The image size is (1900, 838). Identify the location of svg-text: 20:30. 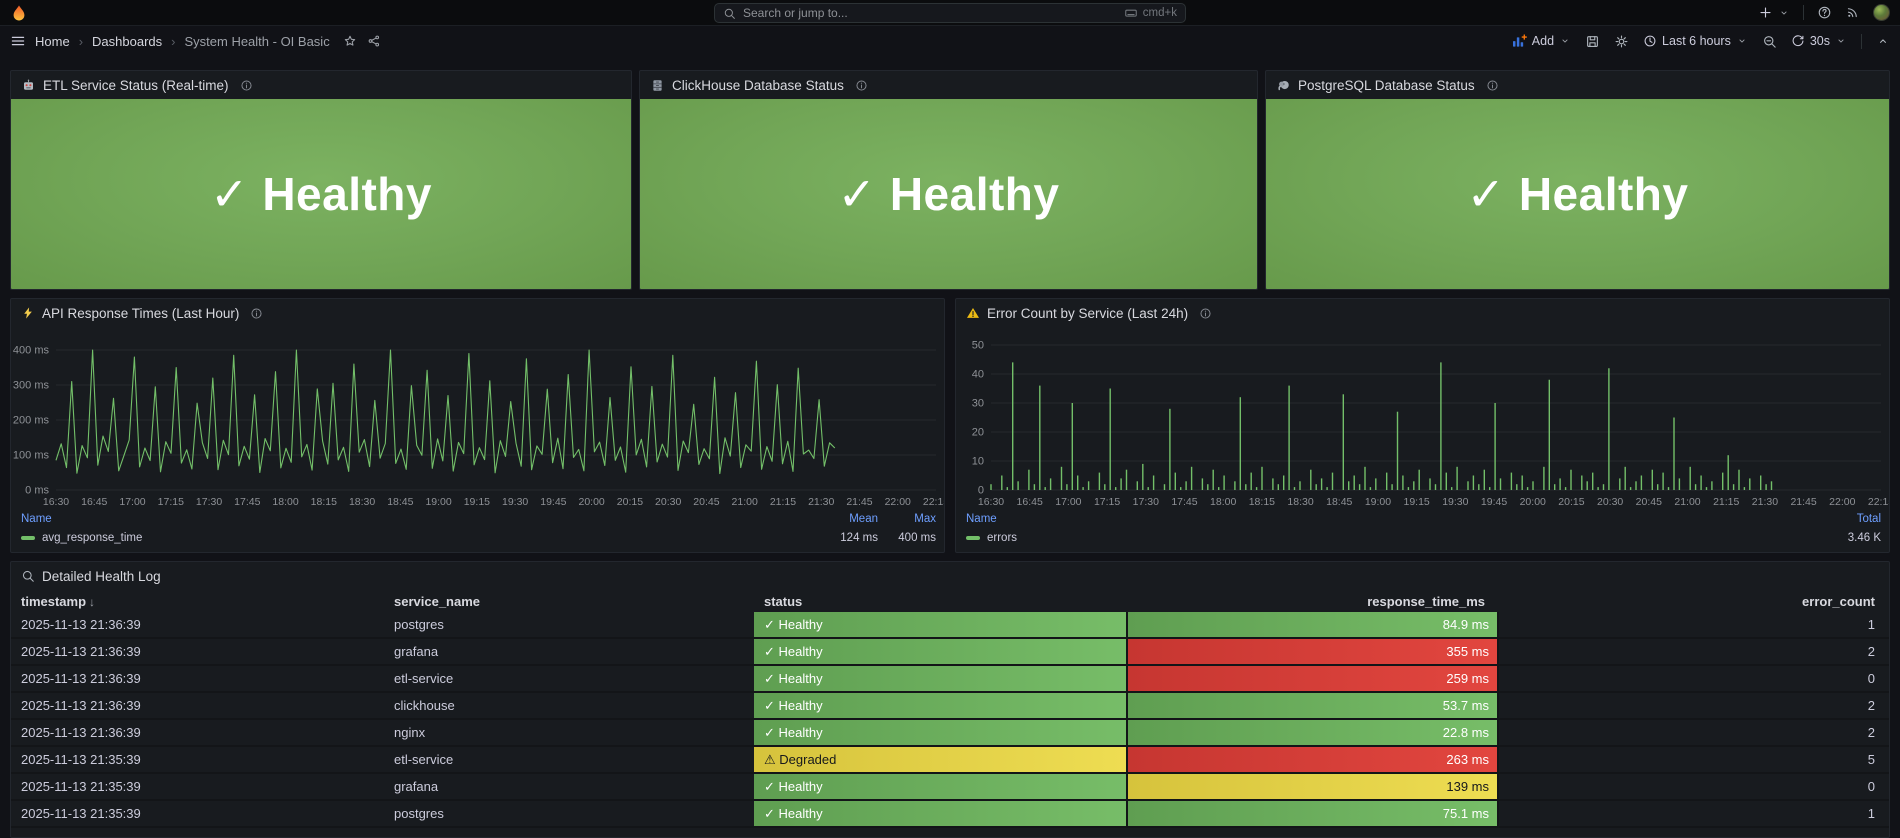
(668, 502).